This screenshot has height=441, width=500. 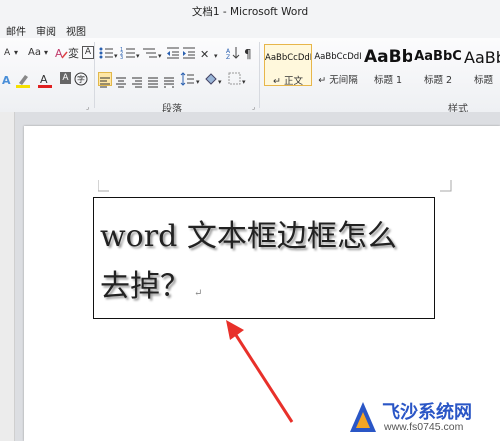 What do you see at coordinates (263, 377) in the screenshot?
I see `arrow-shaft` at bounding box center [263, 377].